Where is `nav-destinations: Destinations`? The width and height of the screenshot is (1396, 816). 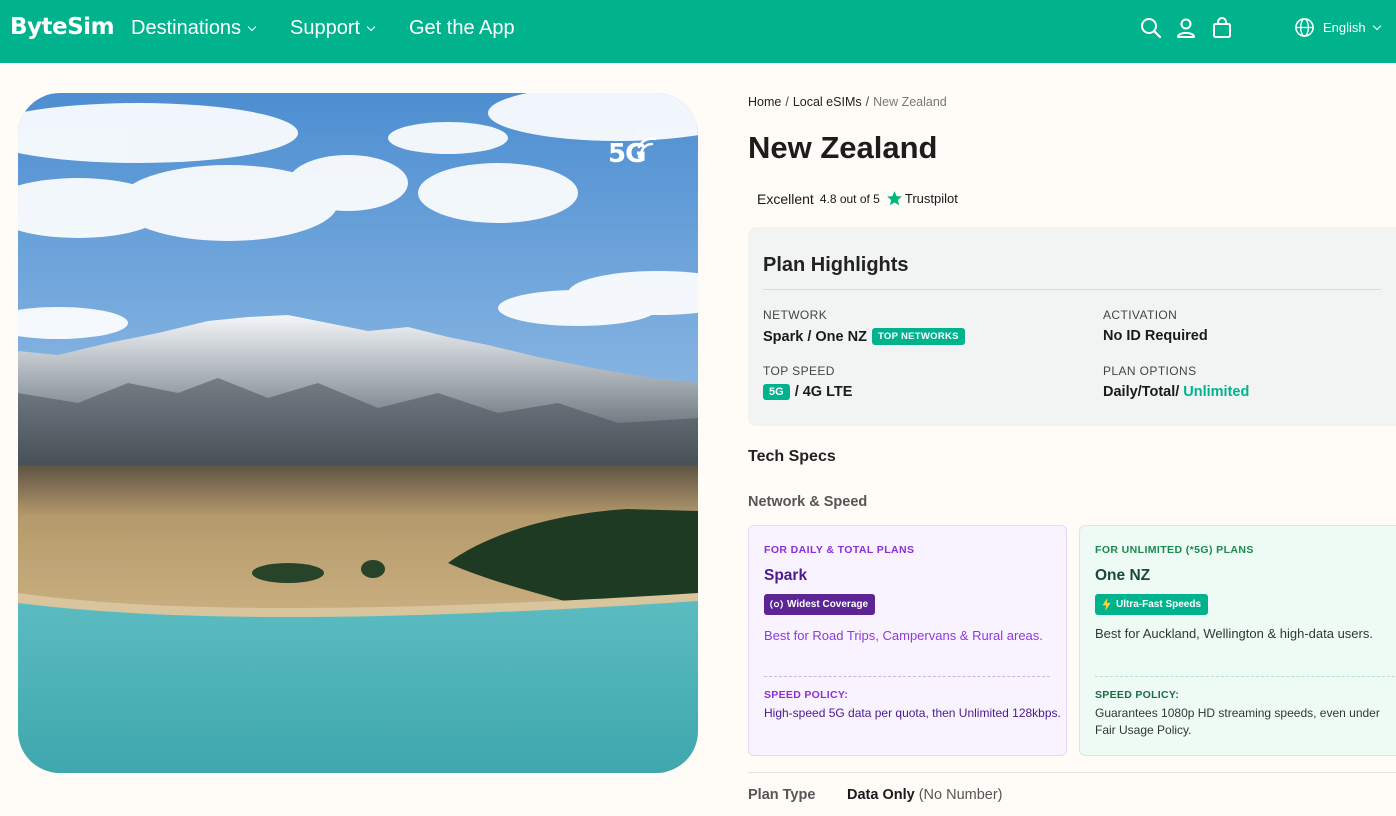
nav-destinations: Destinations is located at coordinates (194, 28).